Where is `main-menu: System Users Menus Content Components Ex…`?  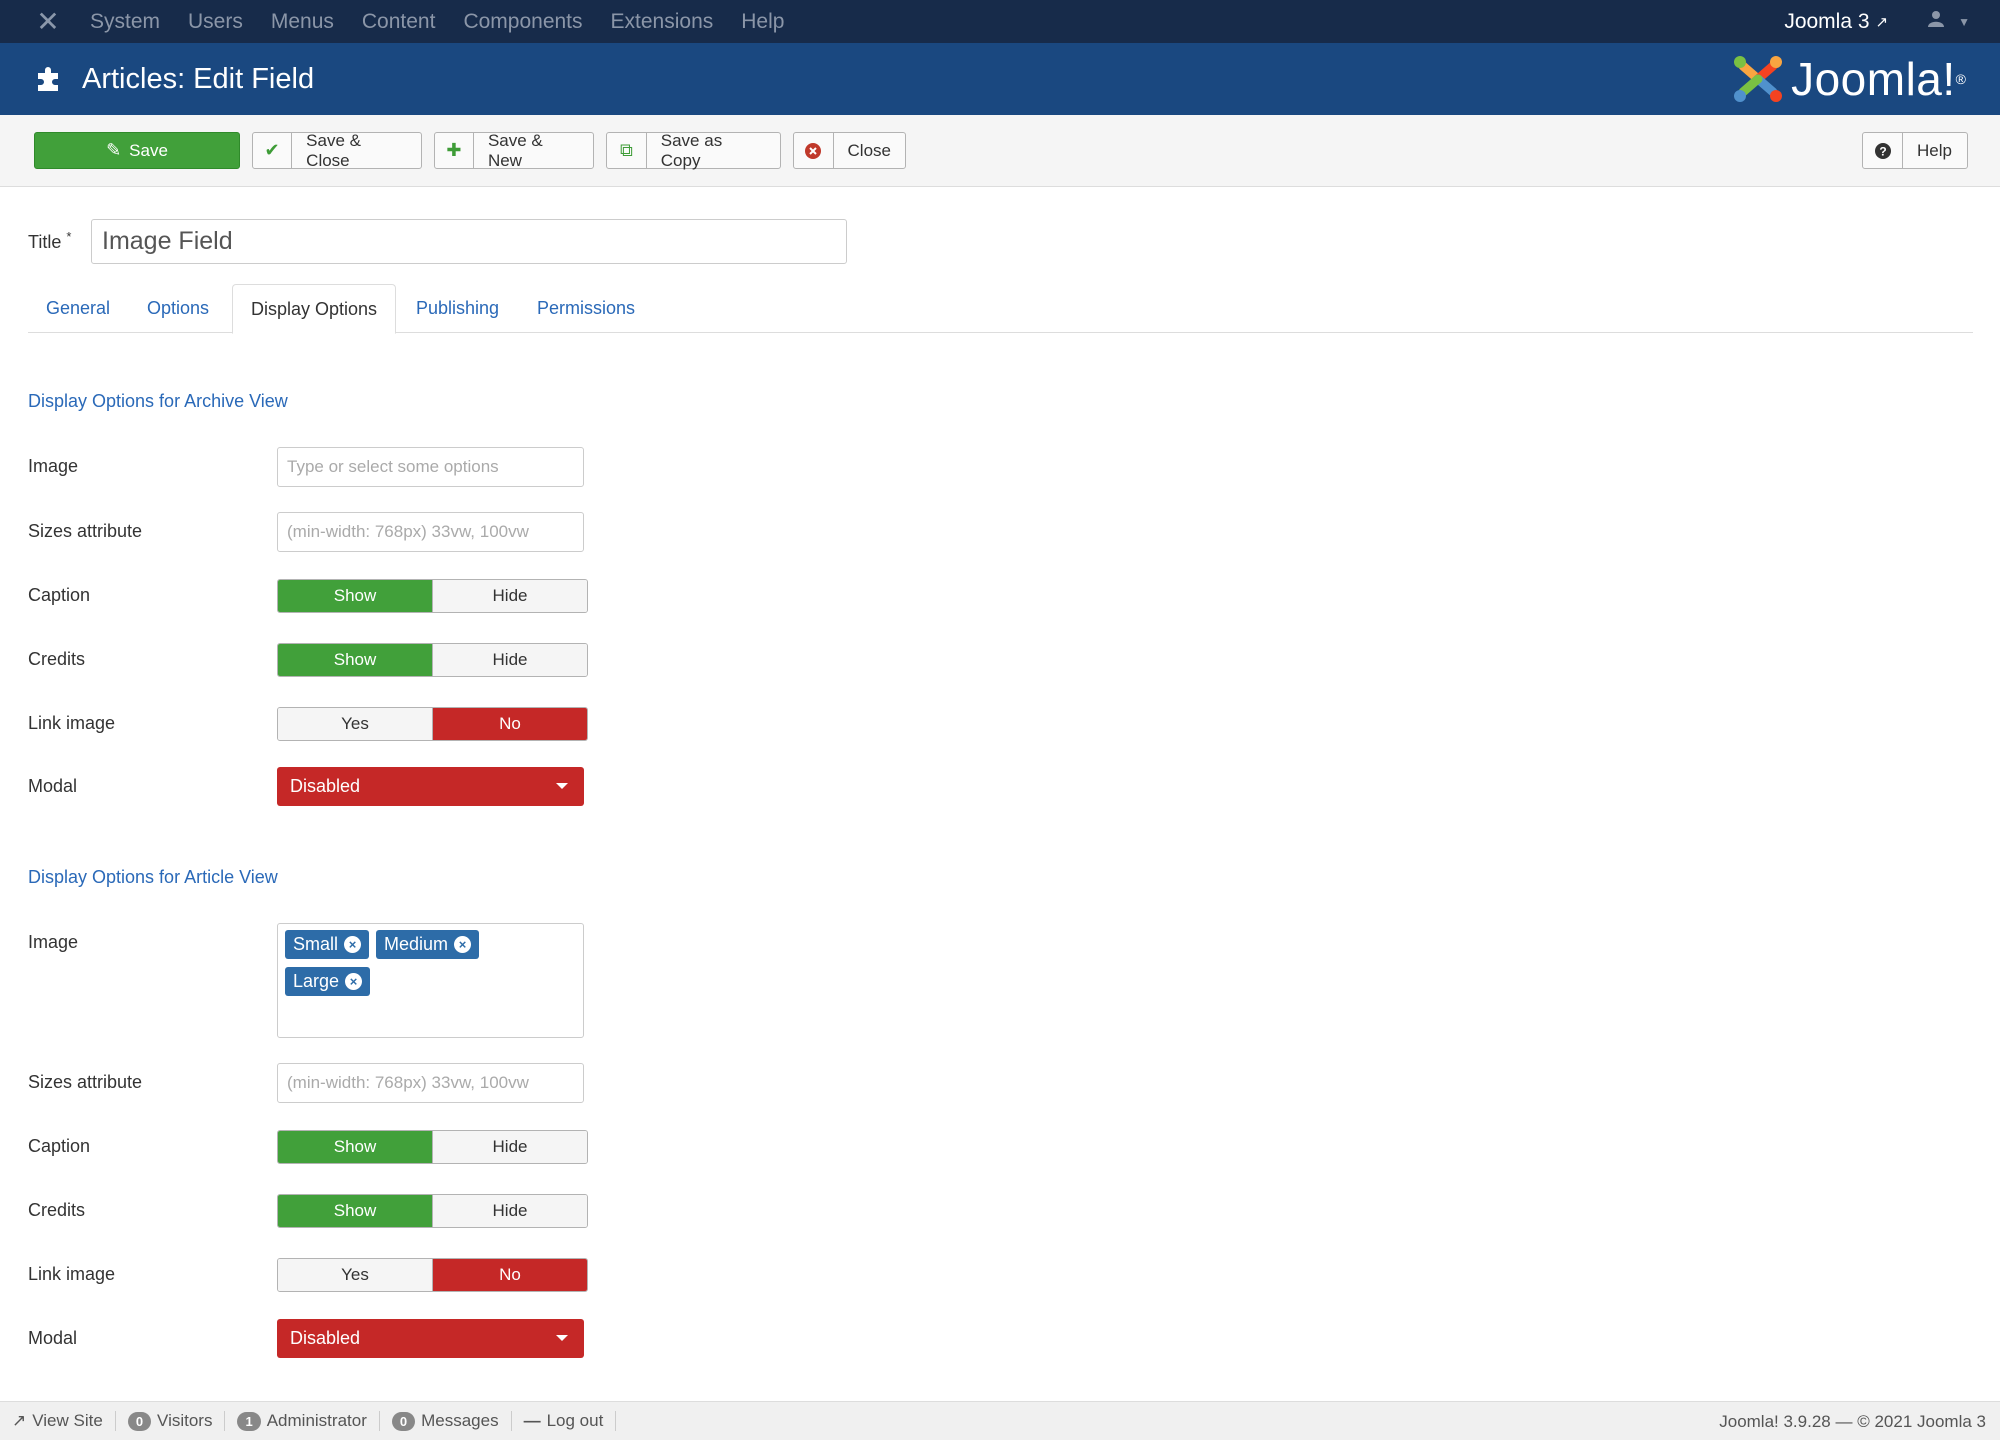
main-menu: System Users Menus Content Components Ex… is located at coordinates (451, 22).